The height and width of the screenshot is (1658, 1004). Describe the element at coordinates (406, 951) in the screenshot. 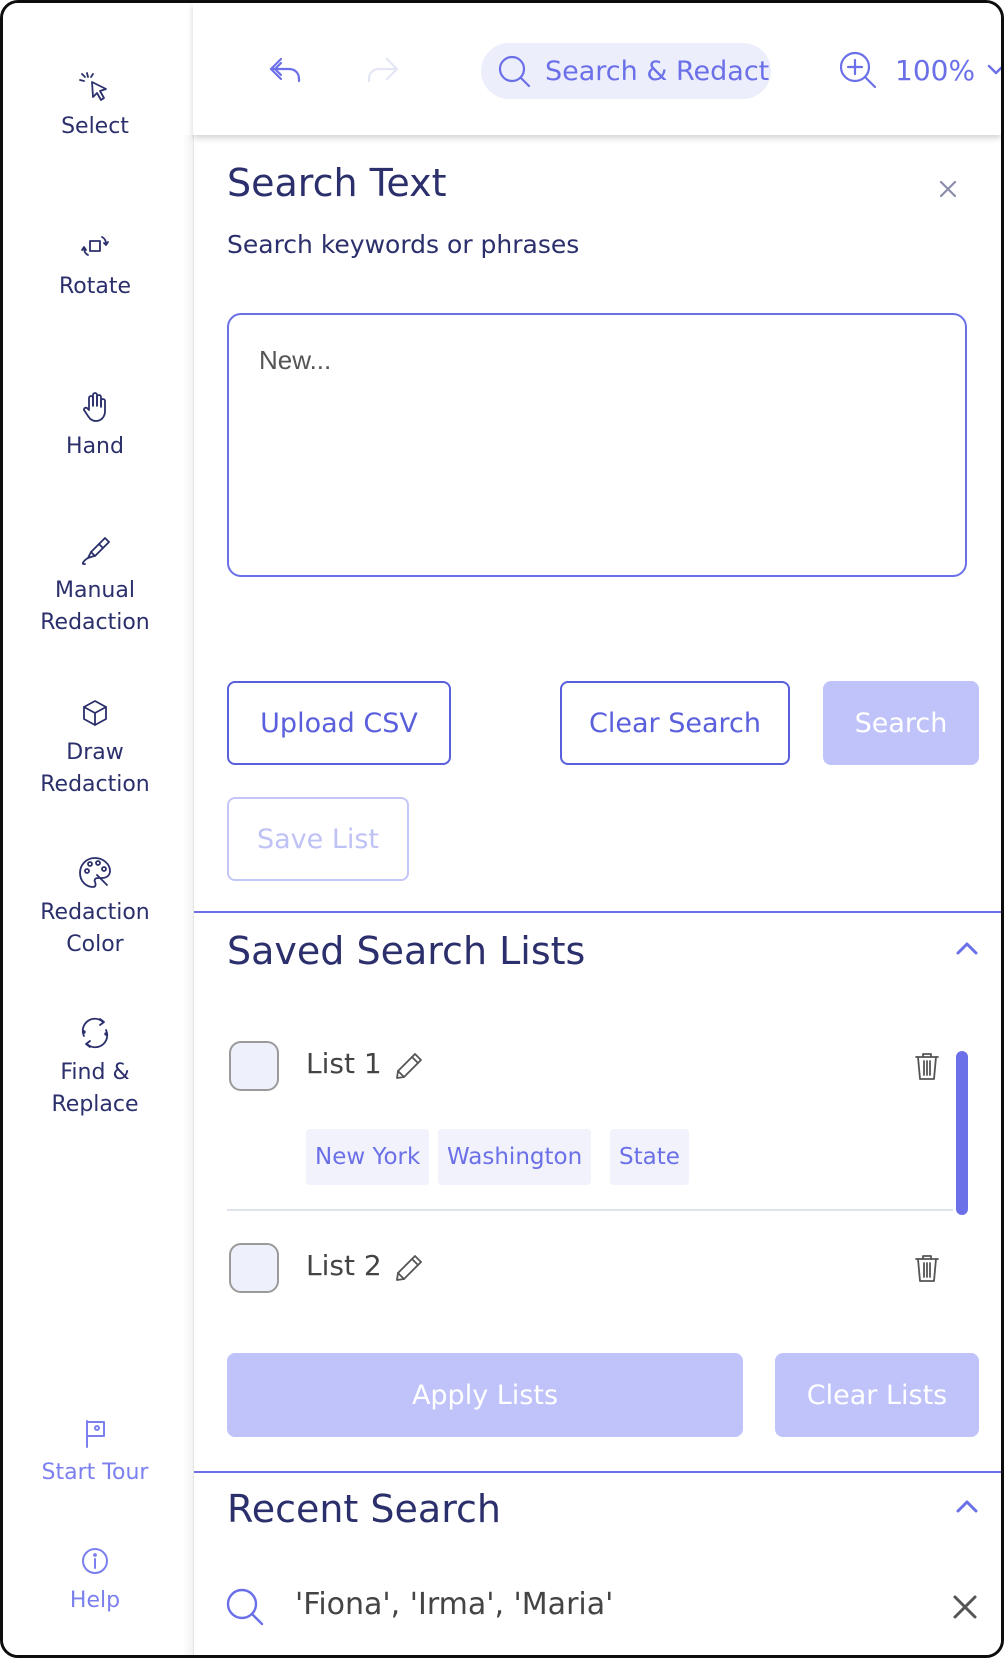

I see `saved-search-lists-title: Saved Search Lists` at that location.